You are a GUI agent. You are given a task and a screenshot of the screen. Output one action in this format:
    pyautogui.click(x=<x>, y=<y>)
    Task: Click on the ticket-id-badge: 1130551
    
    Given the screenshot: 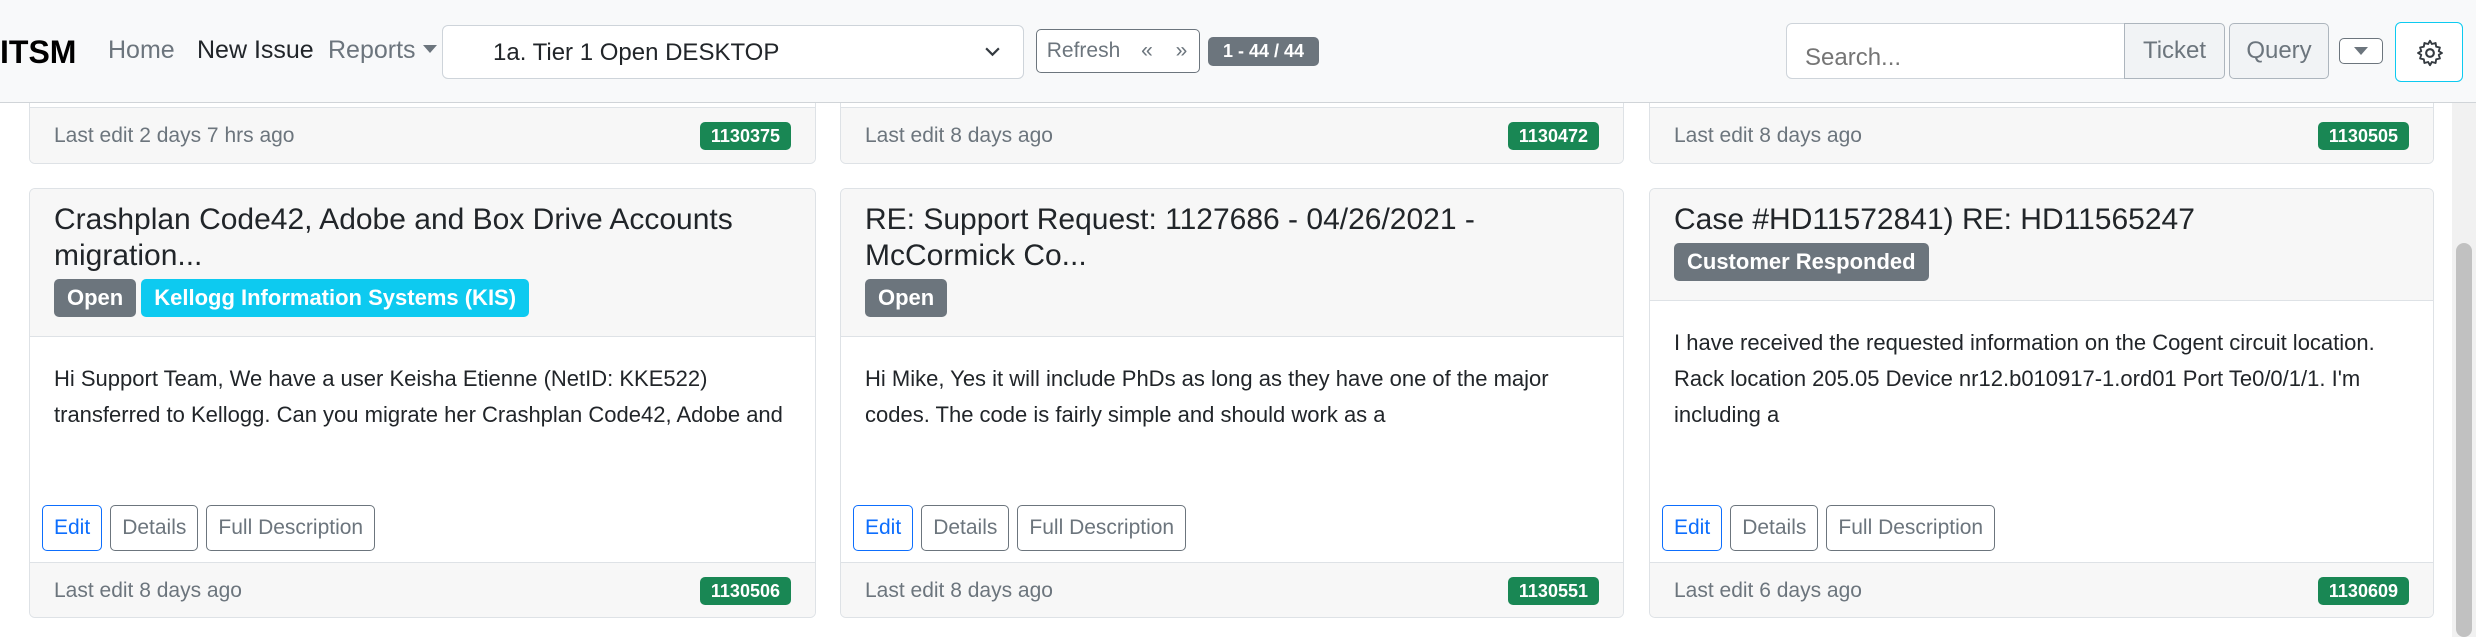 What is the action you would take?
    pyautogui.click(x=1553, y=591)
    